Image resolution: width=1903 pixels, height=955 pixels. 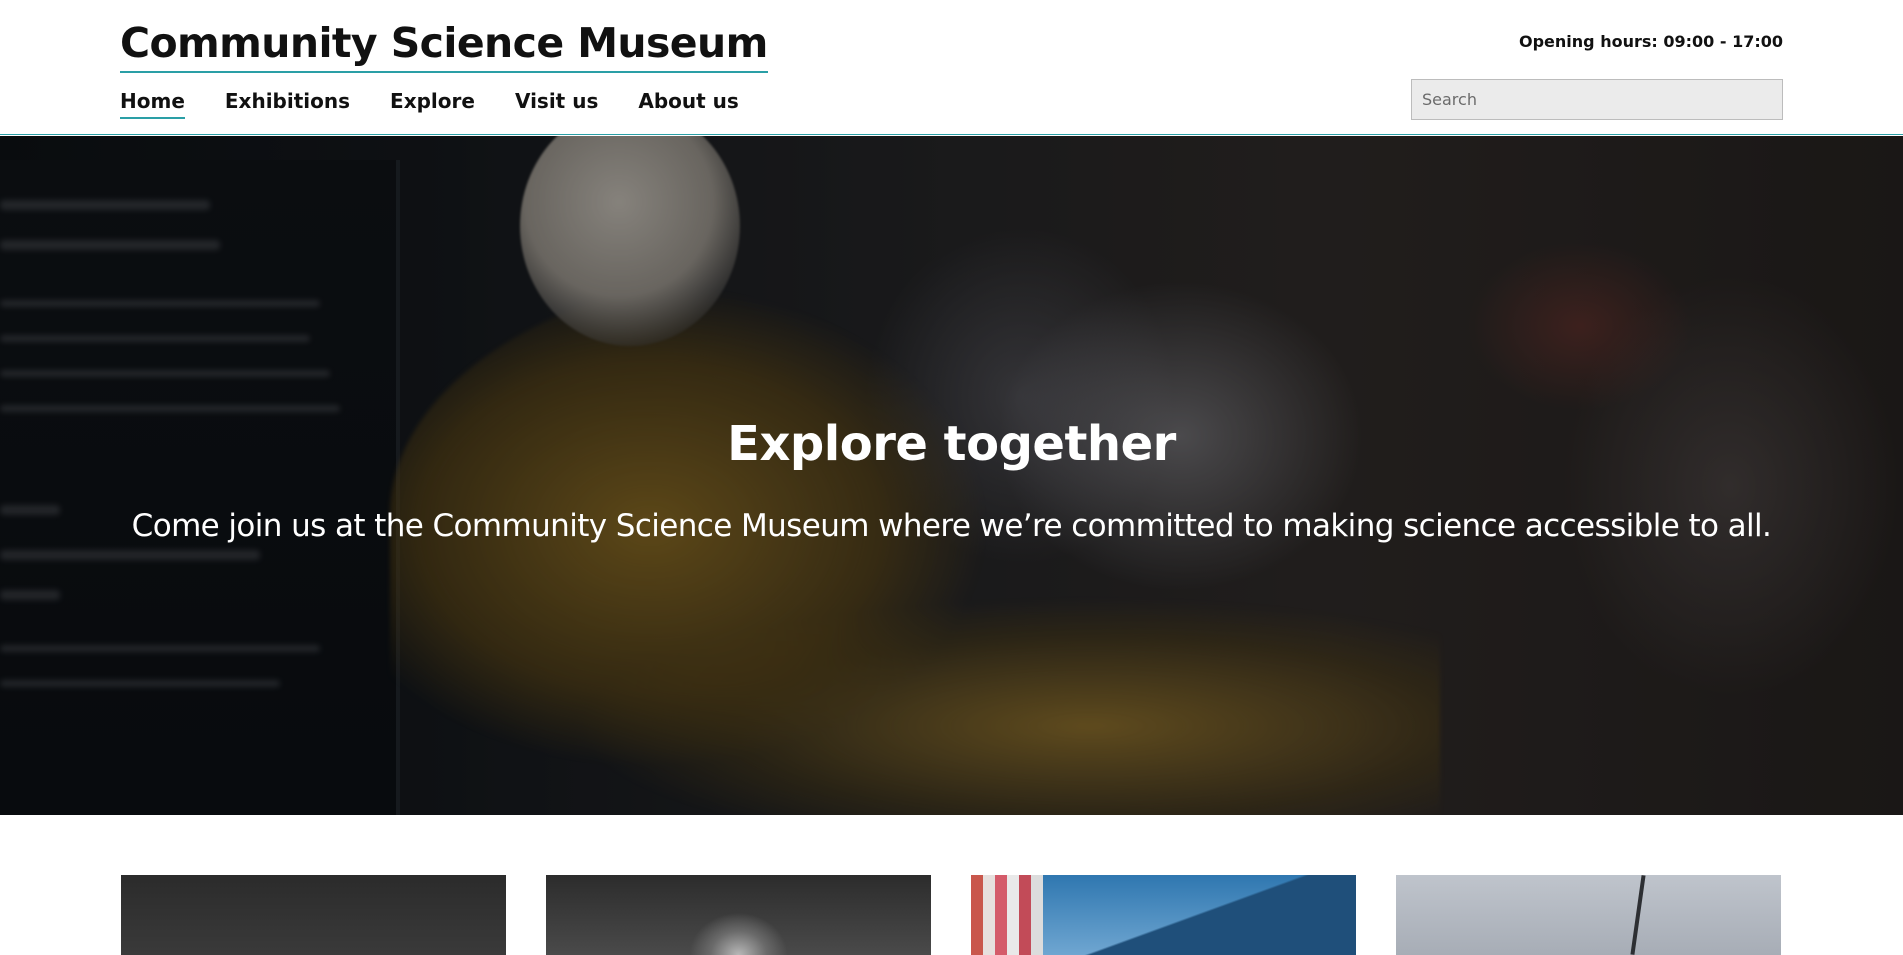 I want to click on card-image-detail, so click(x=1588, y=915).